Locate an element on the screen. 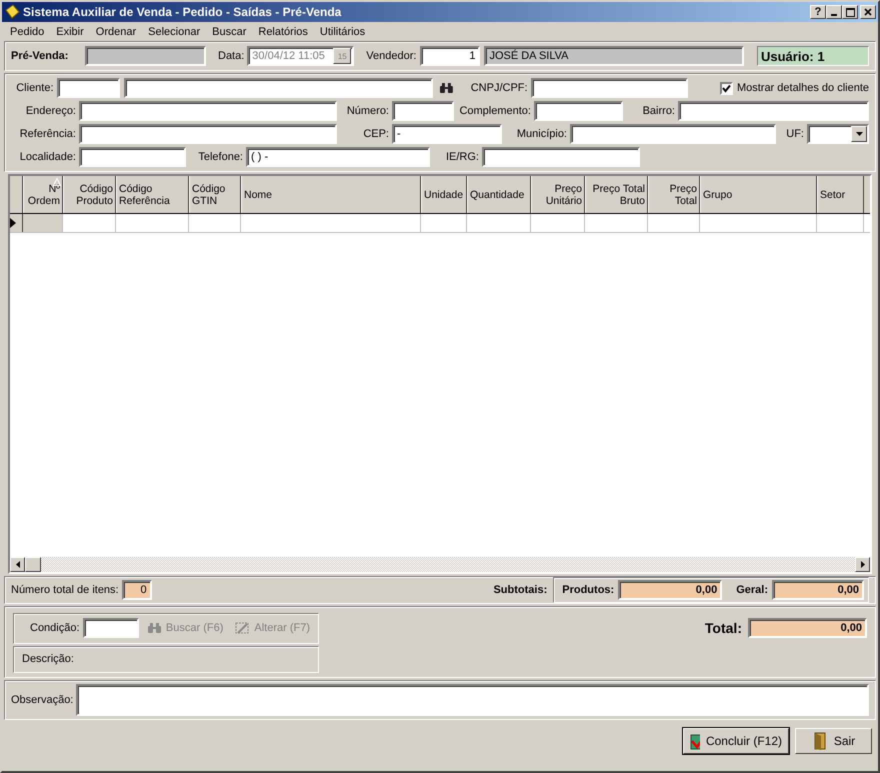  item-count-field: 0 is located at coordinates (137, 590).